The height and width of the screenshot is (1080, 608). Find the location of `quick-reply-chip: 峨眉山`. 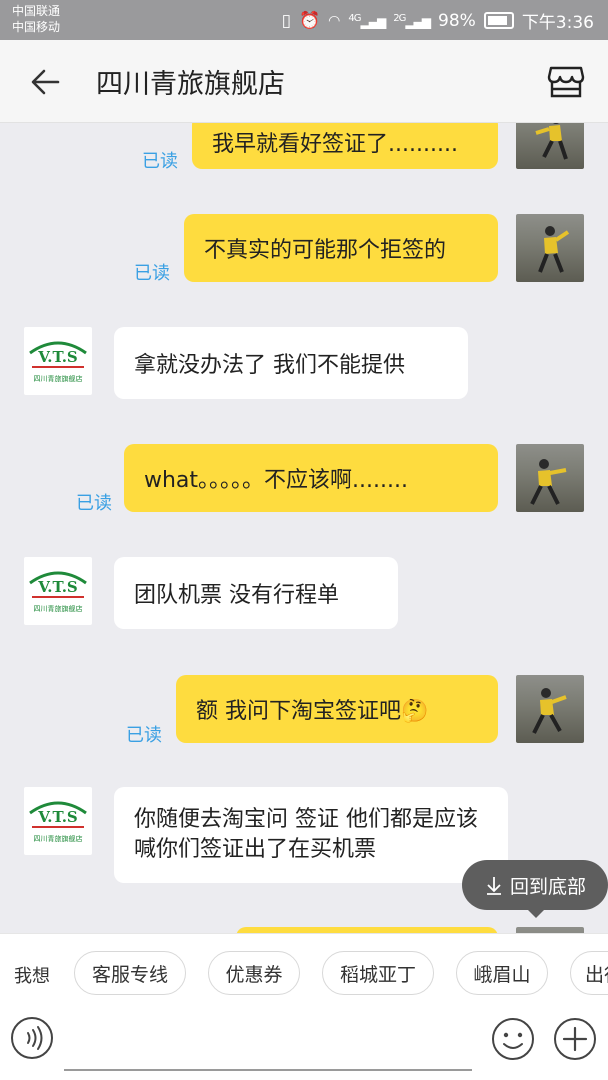

quick-reply-chip: 峨眉山 is located at coordinates (502, 973).